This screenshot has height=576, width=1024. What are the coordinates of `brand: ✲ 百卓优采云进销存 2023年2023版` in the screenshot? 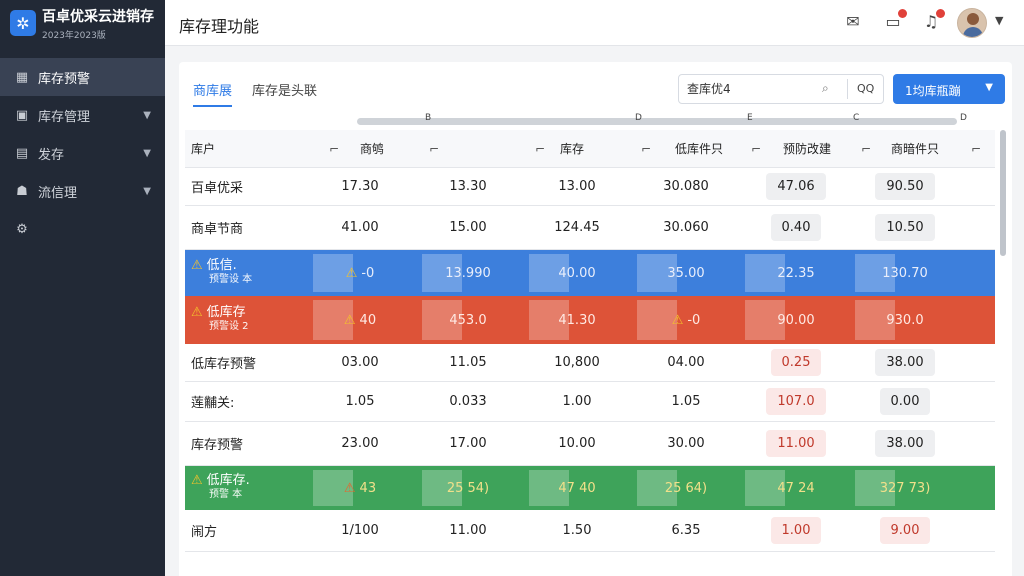 It's located at (82, 23).